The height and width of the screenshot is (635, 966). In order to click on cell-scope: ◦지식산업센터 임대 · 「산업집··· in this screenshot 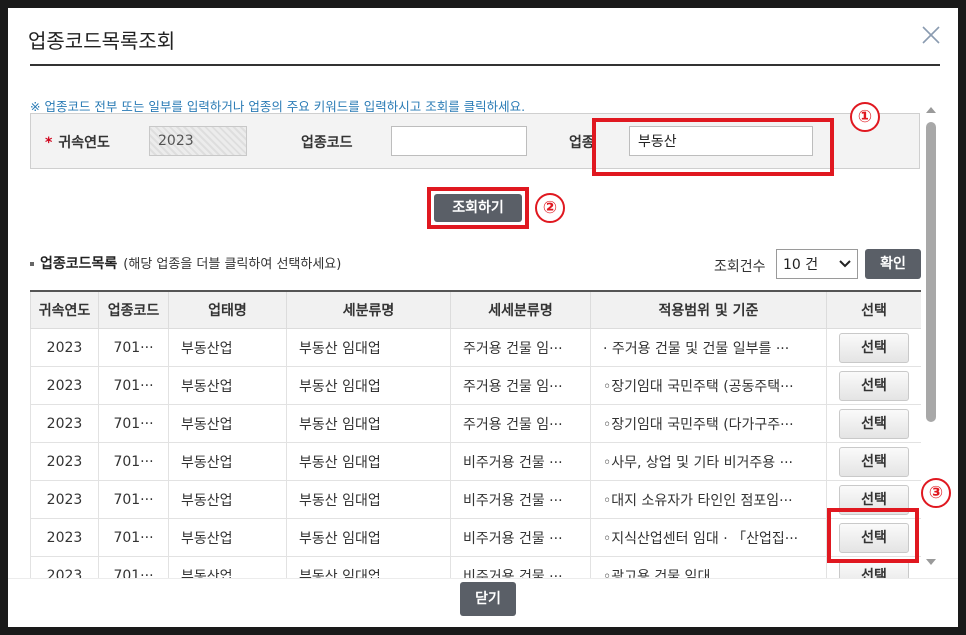, I will do `click(708, 537)`.